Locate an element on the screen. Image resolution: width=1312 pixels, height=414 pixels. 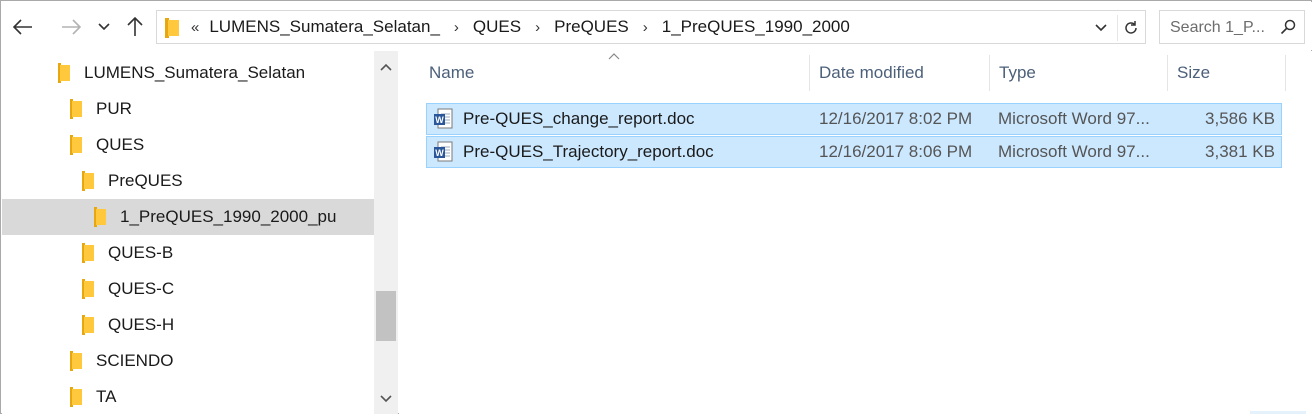
file-date: 12/16/2017 8:02 PM is located at coordinates (896, 118).